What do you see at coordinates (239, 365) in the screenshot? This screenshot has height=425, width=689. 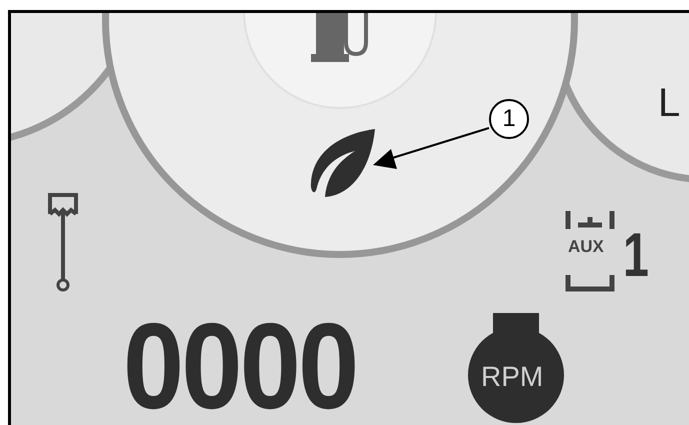 I see `engine-speed-value: 0000` at bounding box center [239, 365].